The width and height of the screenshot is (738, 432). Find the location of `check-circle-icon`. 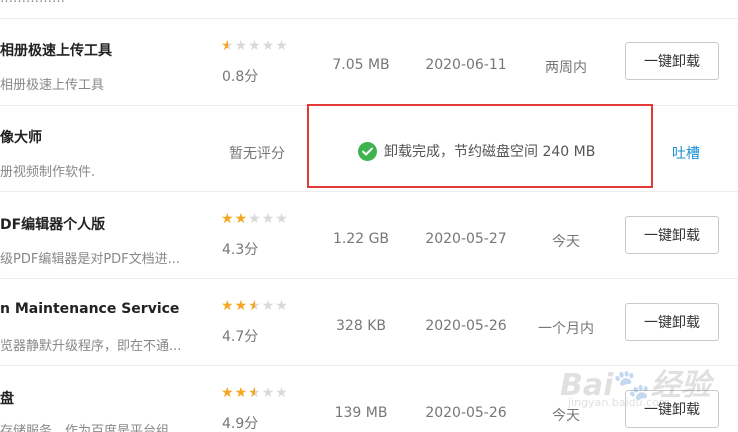

check-circle-icon is located at coordinates (367, 151).